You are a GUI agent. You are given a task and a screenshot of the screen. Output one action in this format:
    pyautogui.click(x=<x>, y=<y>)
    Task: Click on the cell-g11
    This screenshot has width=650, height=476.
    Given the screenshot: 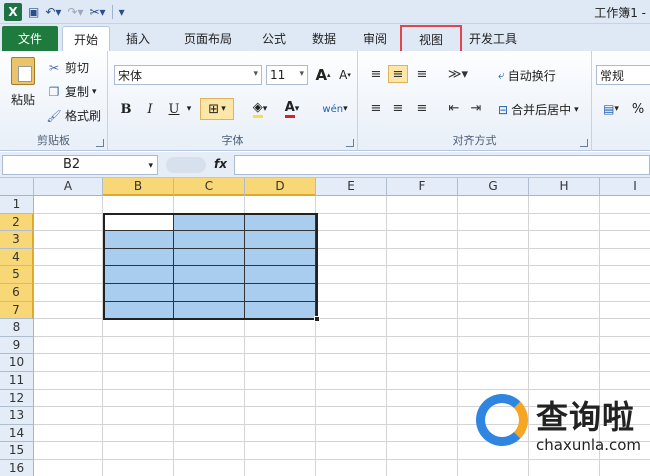 What is the action you would take?
    pyautogui.click(x=493, y=381)
    